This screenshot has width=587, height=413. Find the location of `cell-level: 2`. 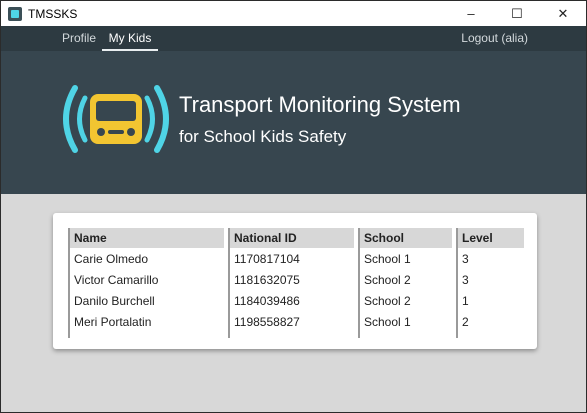

cell-level: 2 is located at coordinates (490, 324).